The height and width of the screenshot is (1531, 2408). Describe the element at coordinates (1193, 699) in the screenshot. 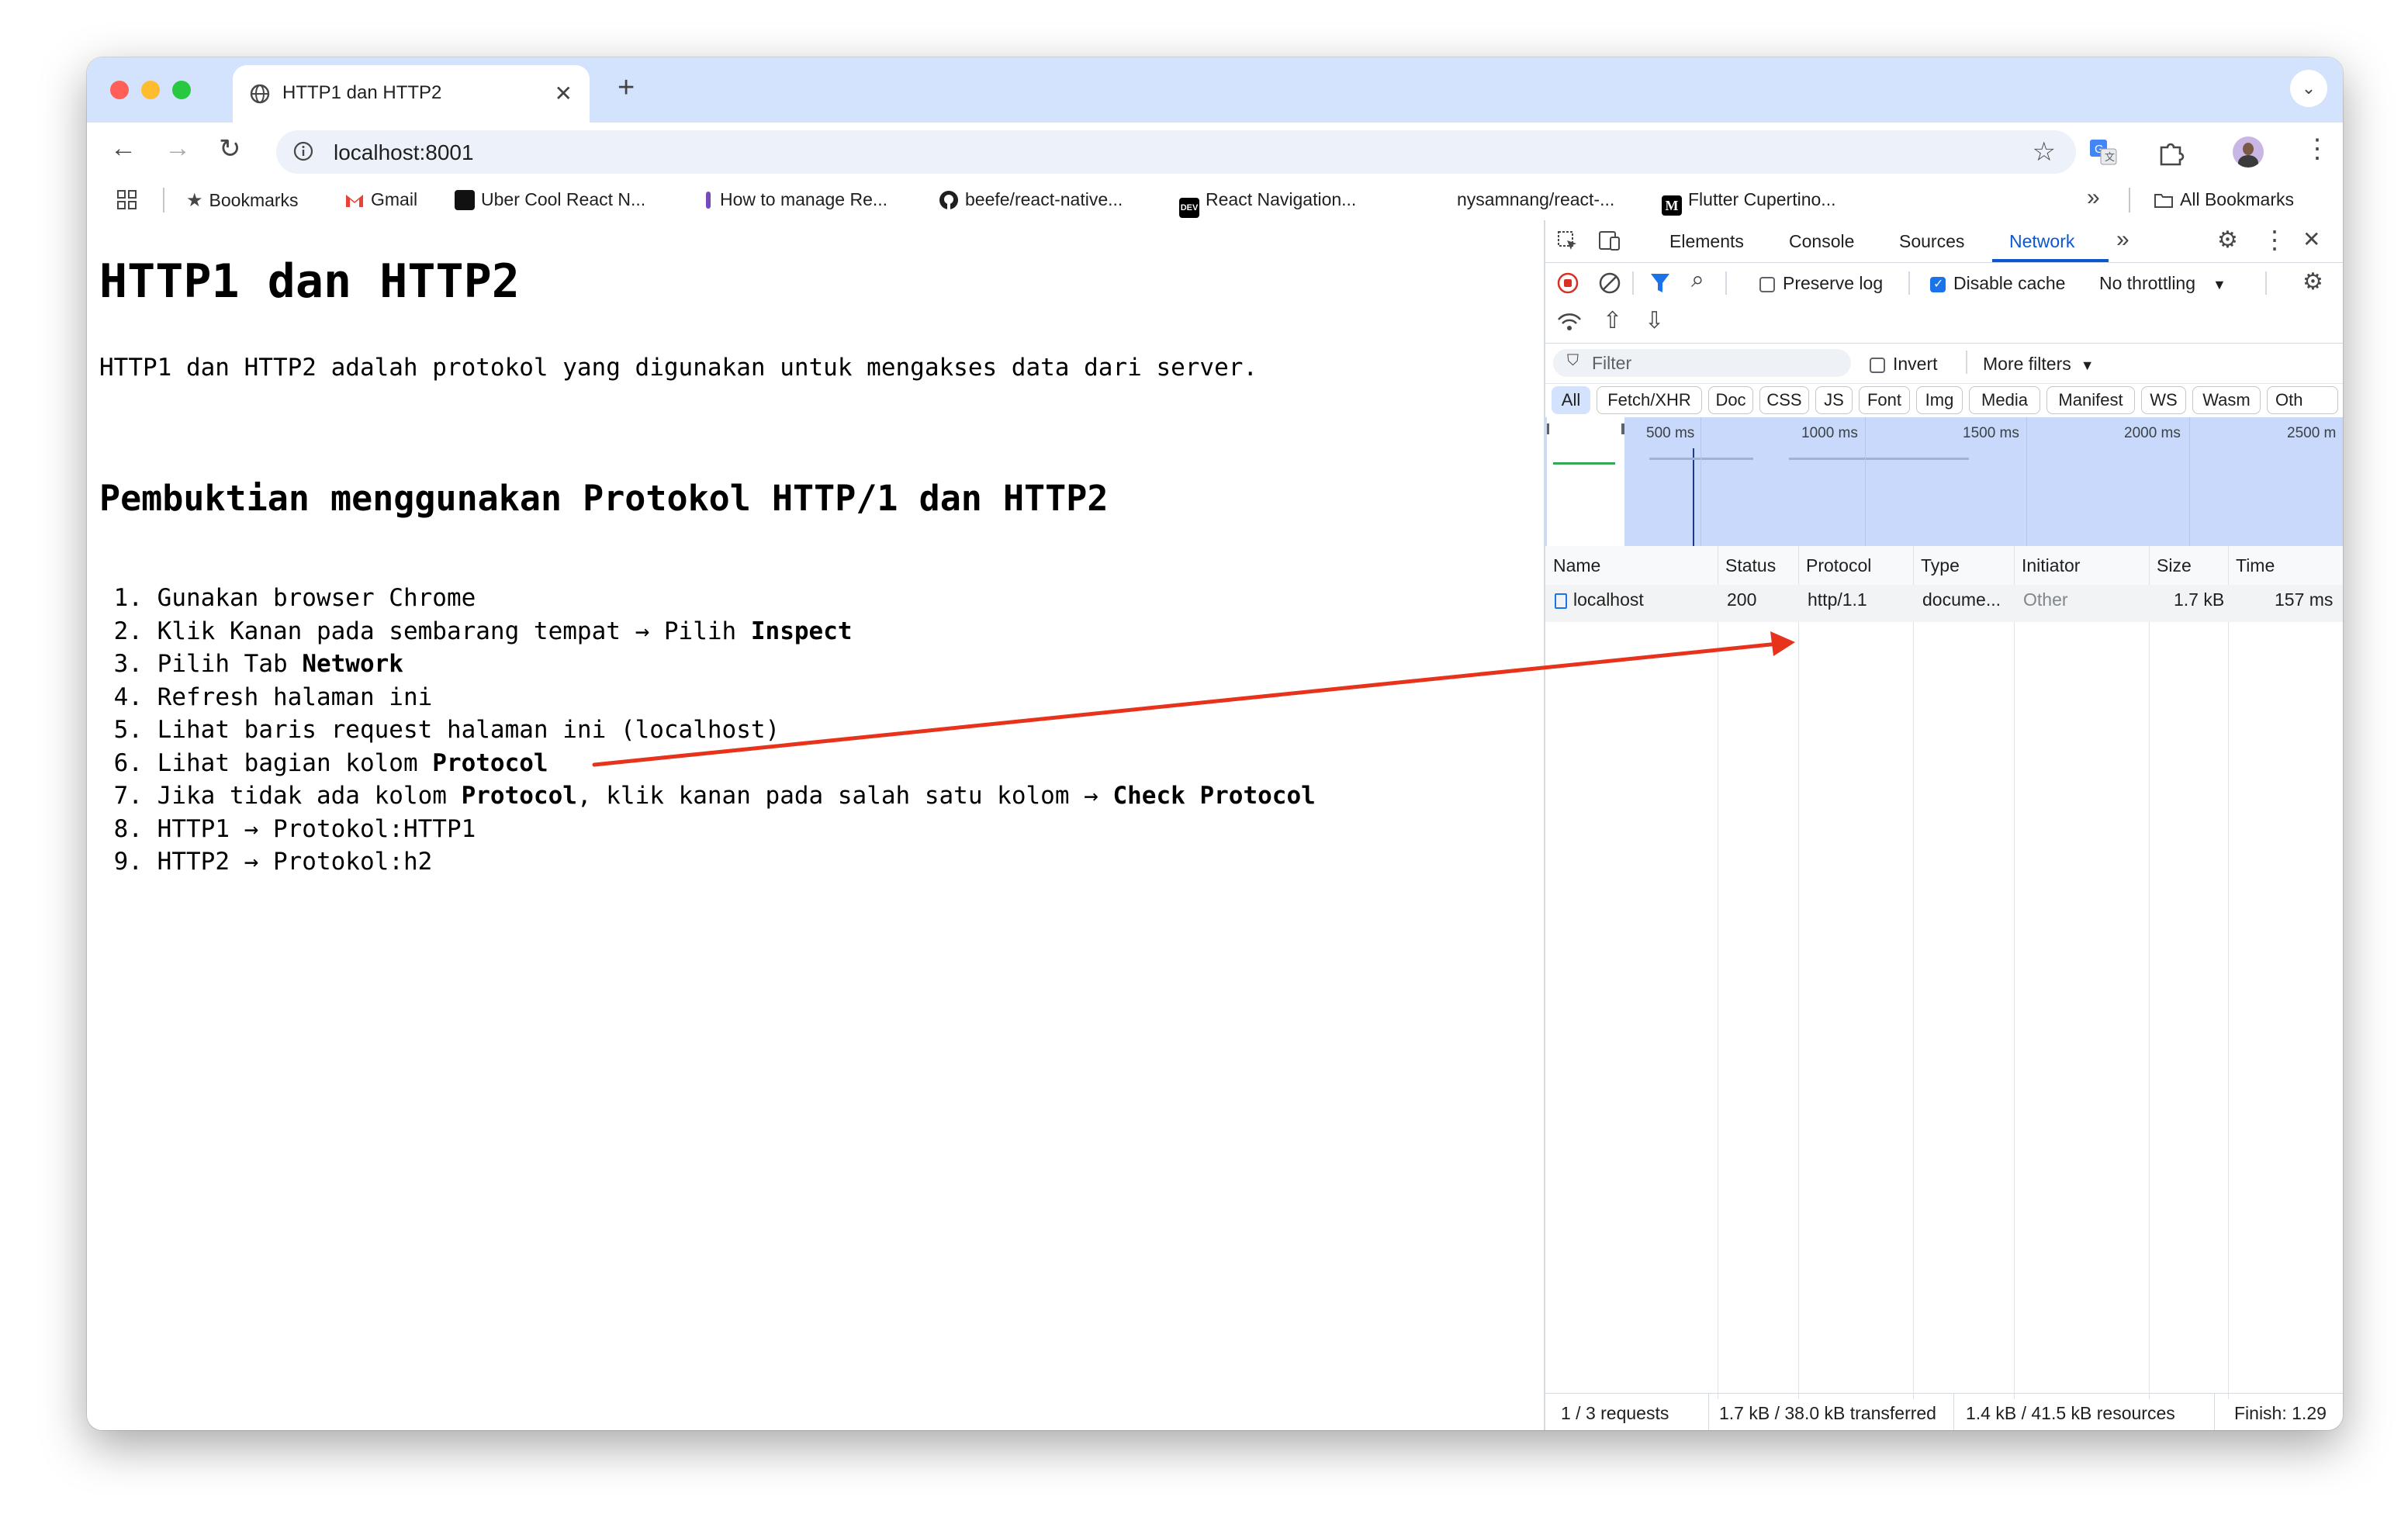

I see `annotation-arrow` at that location.